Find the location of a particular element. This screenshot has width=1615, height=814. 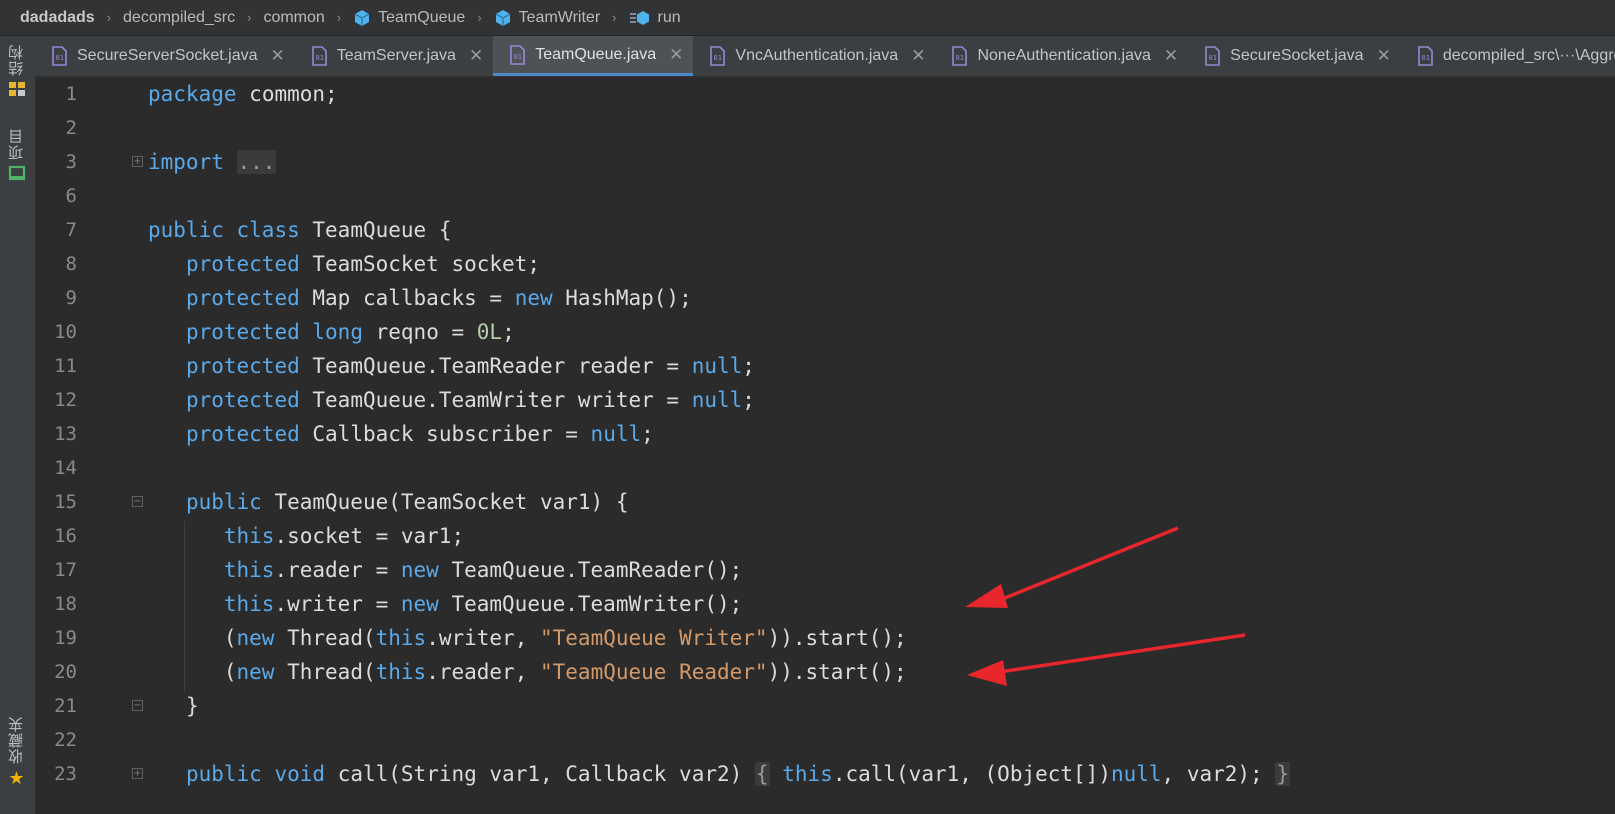

keyword: package is located at coordinates (192, 94).